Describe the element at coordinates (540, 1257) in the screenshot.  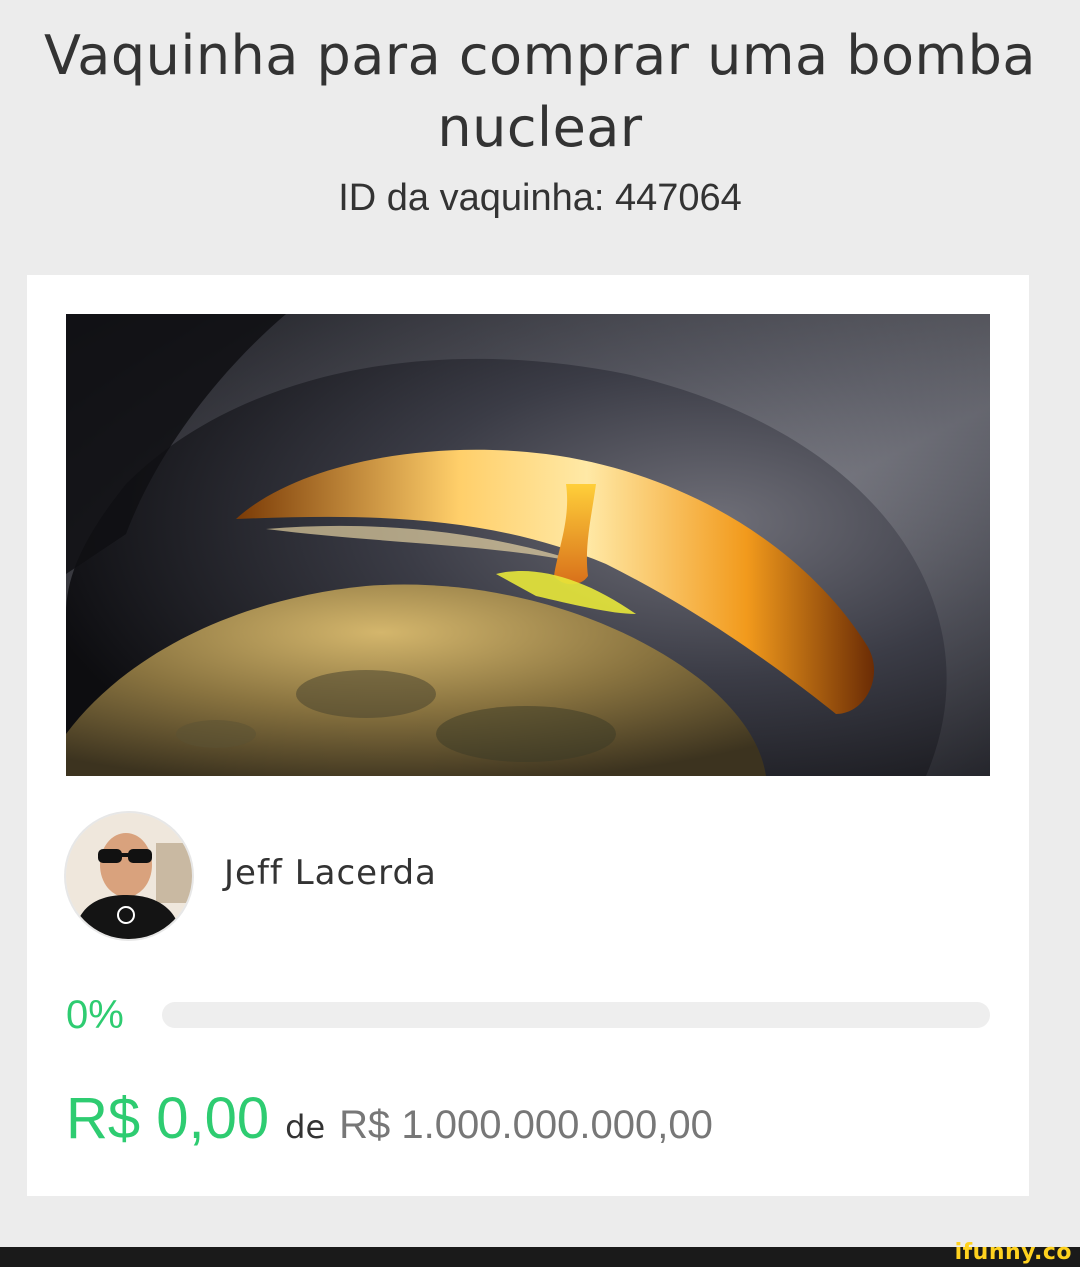
I see `footer-bar` at that location.